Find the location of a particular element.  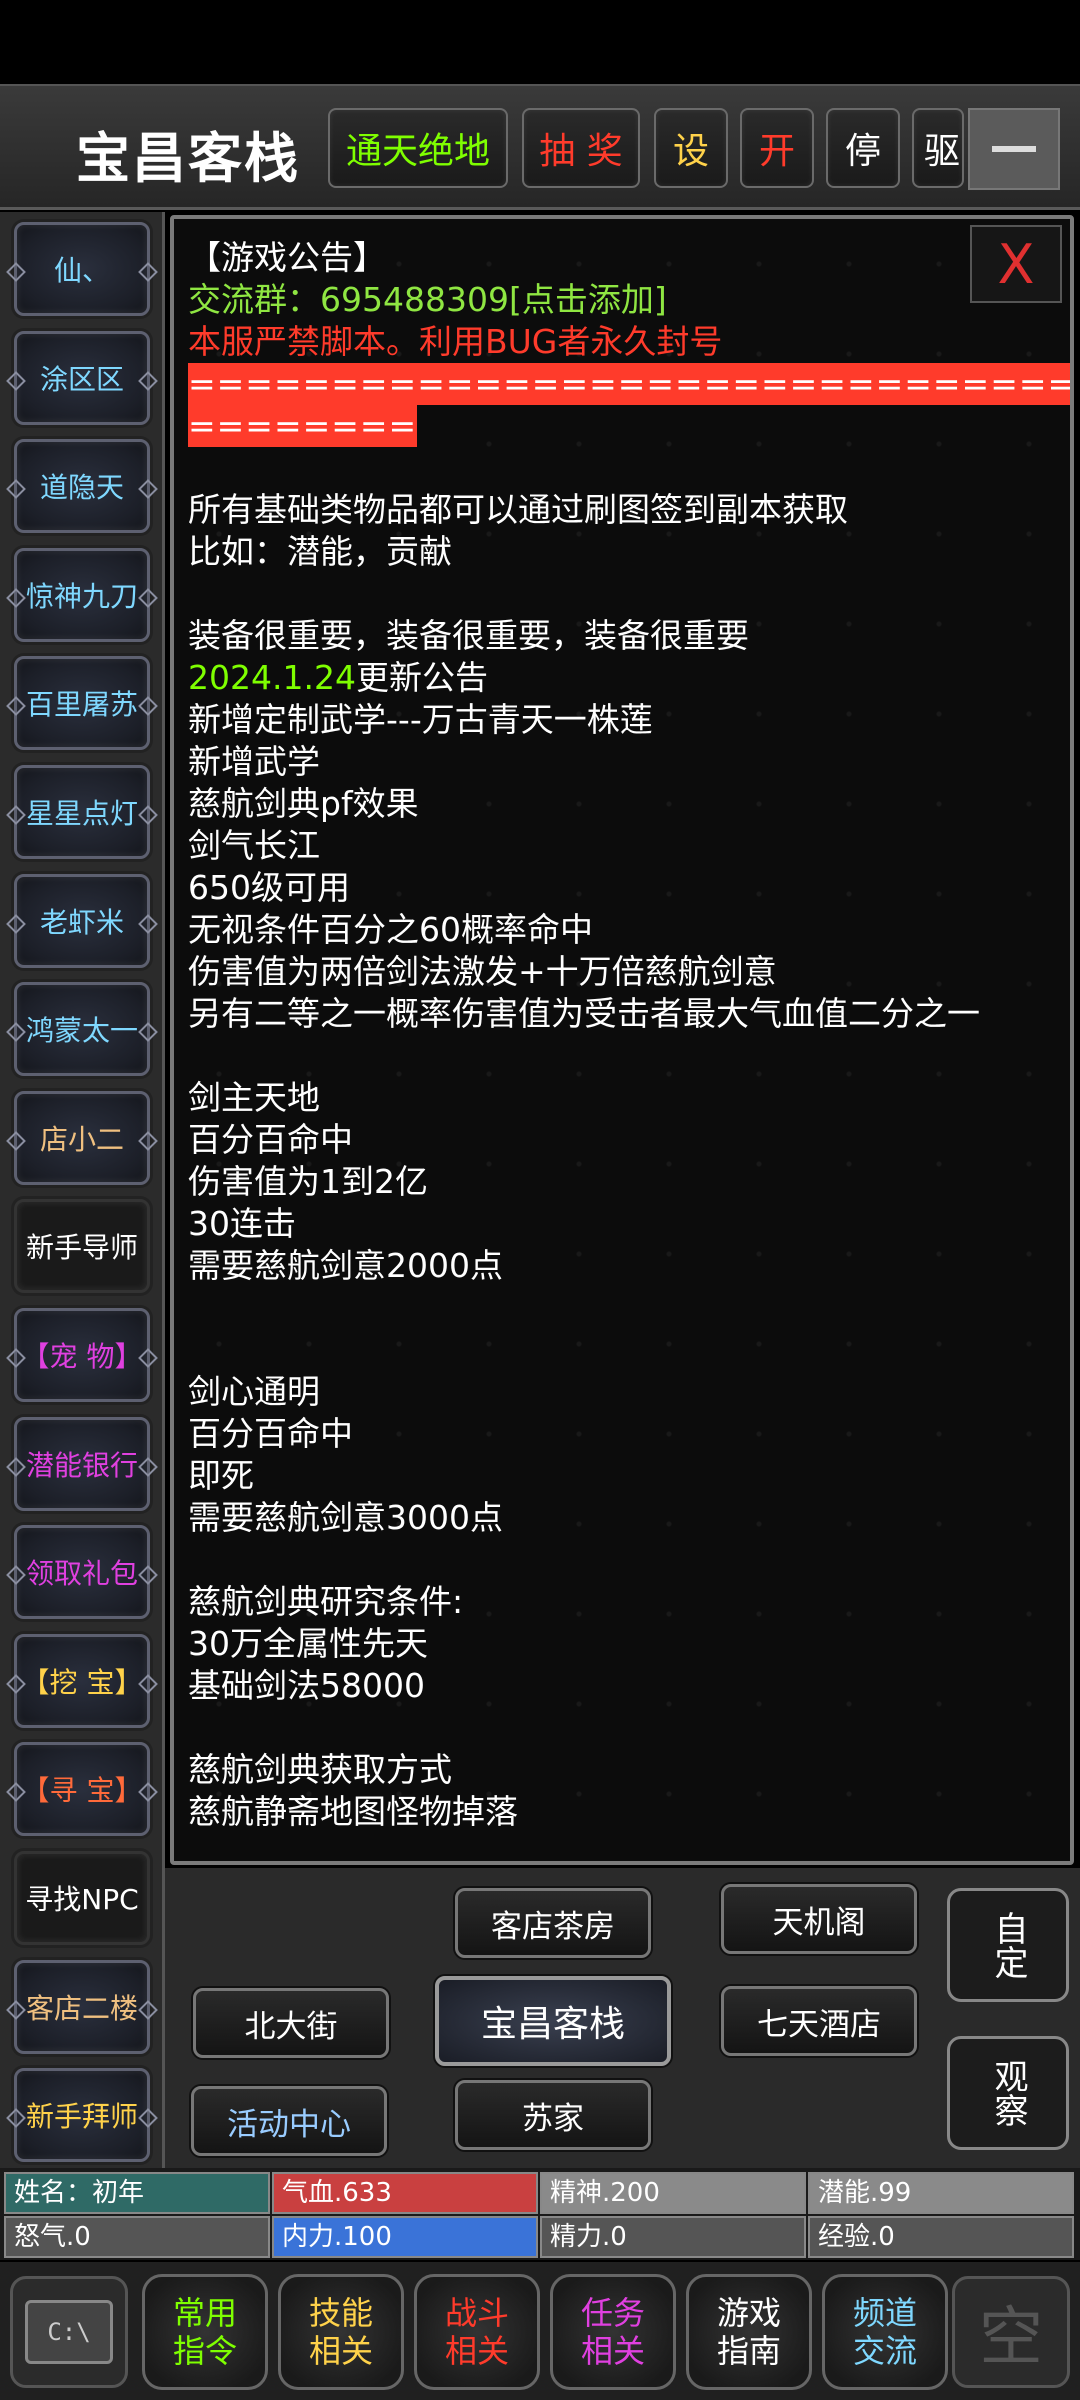

notice-line: 30万全属性先天 is located at coordinates (618, 1644).